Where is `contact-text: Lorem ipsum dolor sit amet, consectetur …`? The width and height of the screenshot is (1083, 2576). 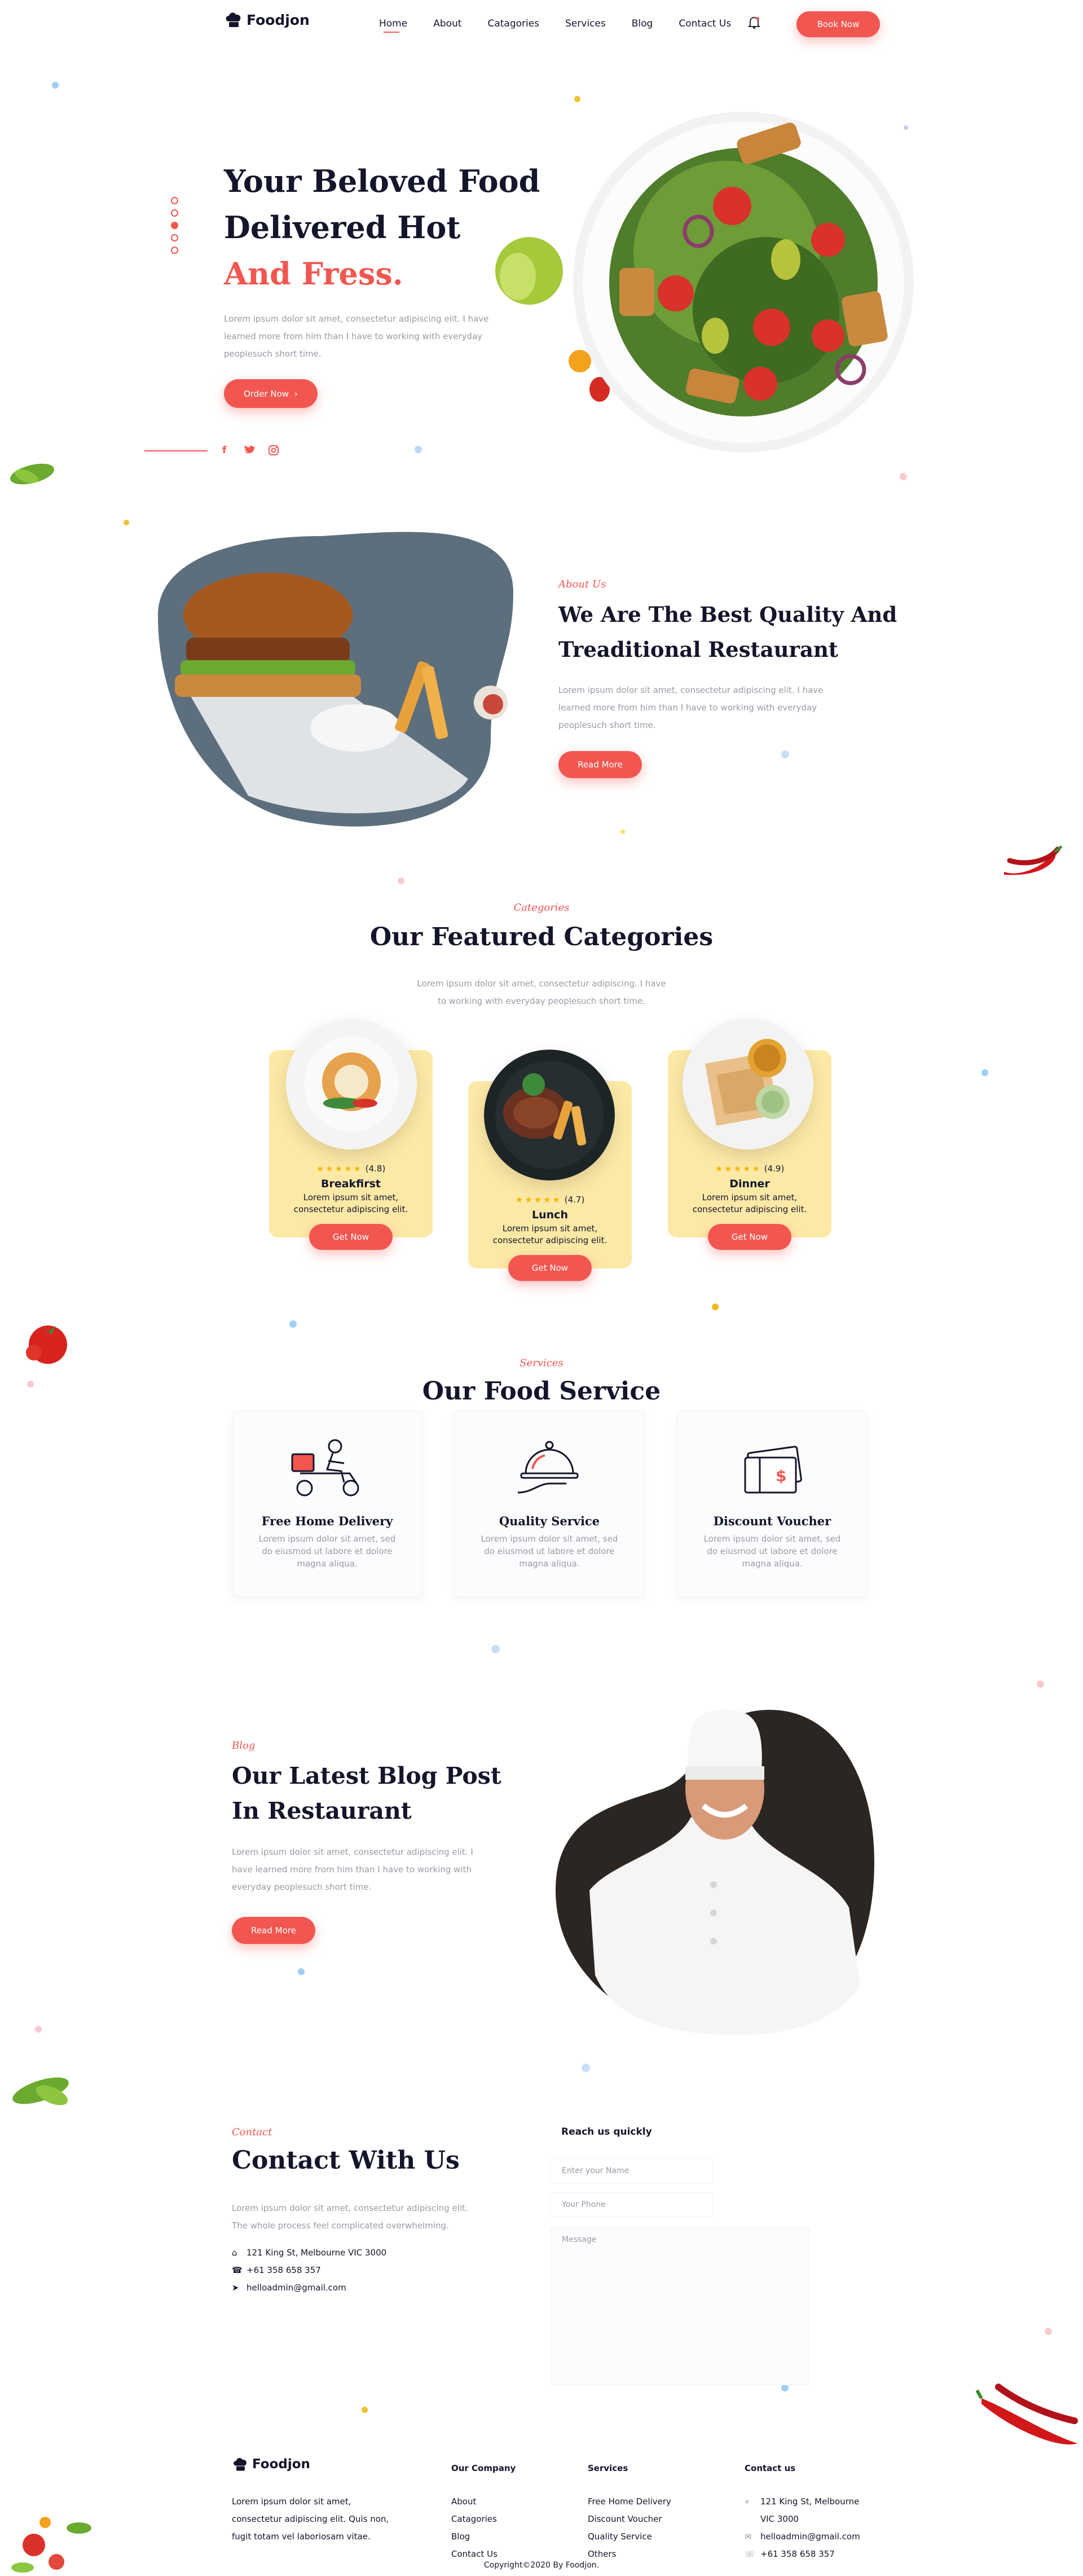
contact-text: Lorem ipsum dolor sit amet, consectetur … is located at coordinates (350, 2217).